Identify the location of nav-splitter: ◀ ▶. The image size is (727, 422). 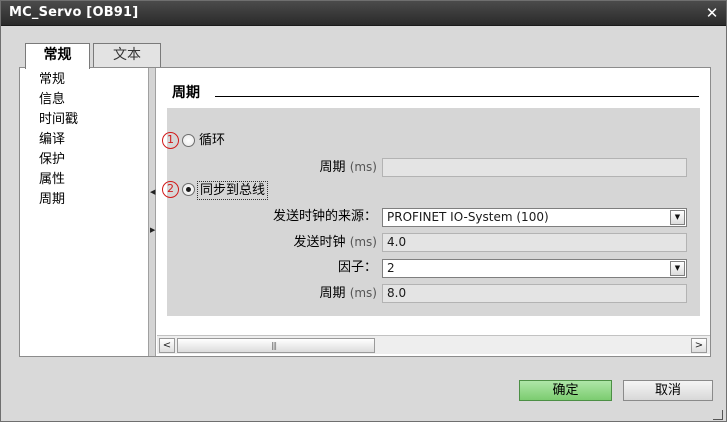
(152, 212).